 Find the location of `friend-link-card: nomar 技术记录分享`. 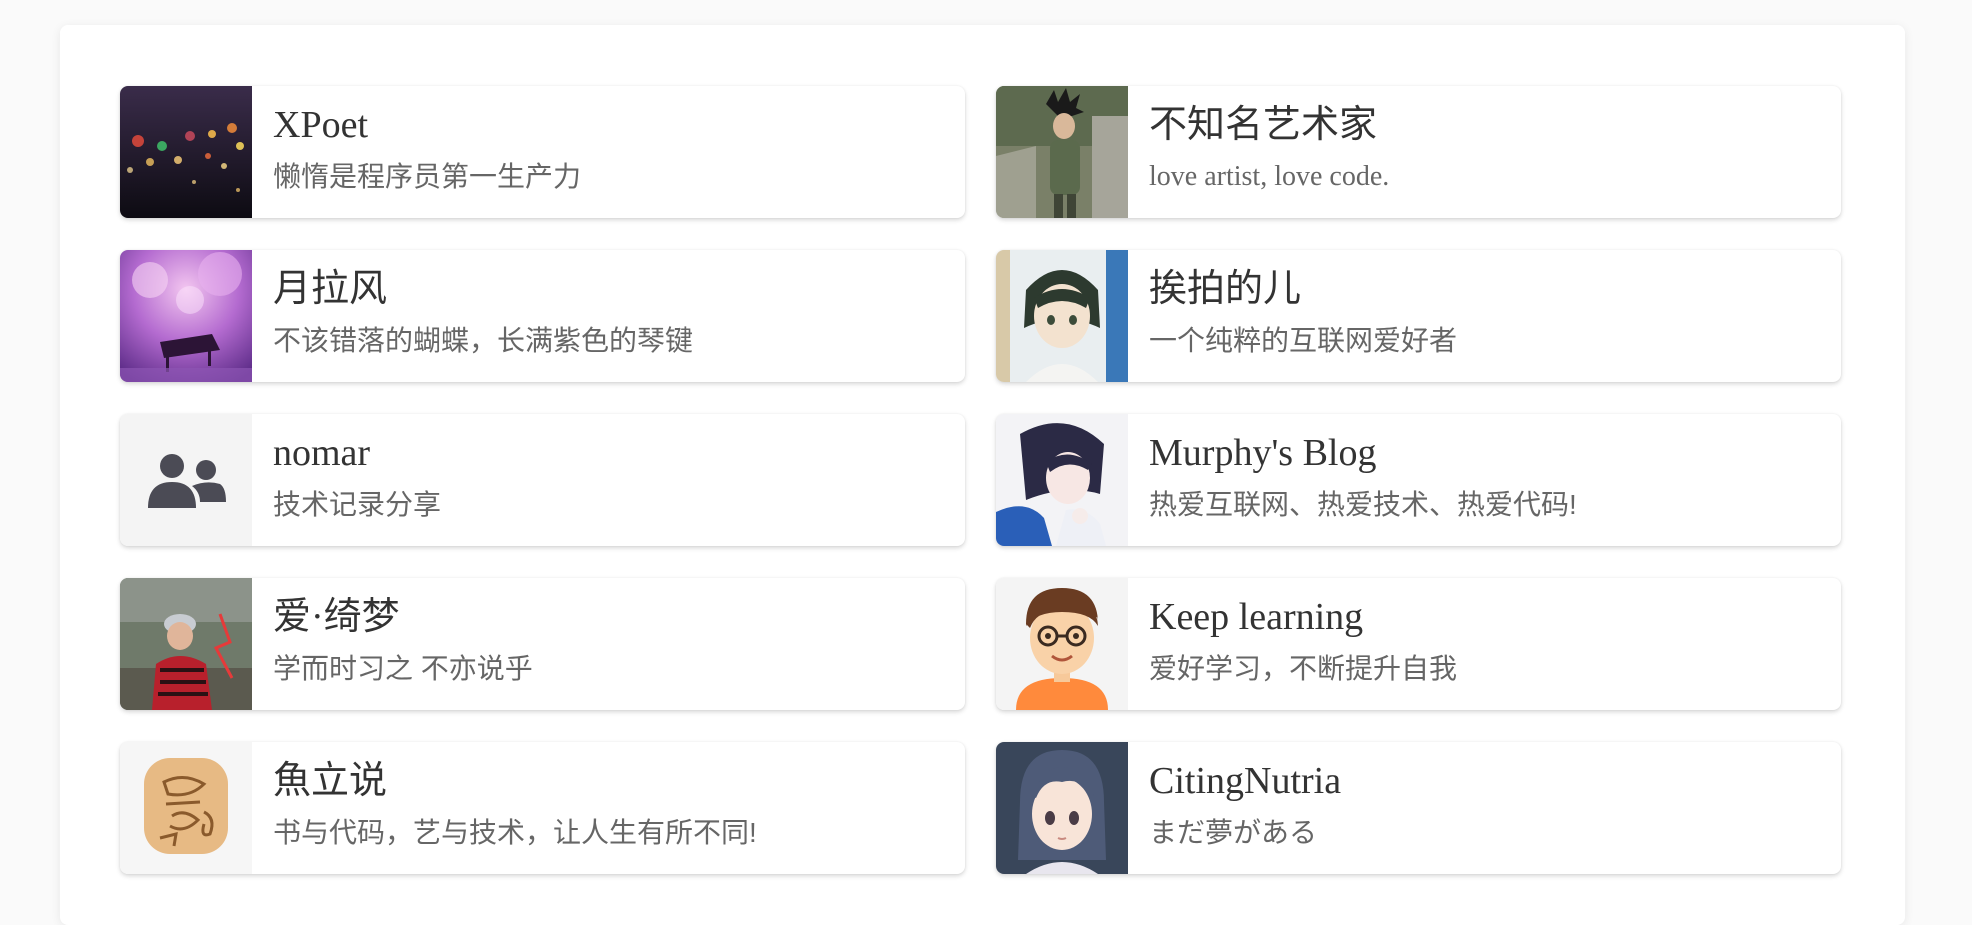

friend-link-card: nomar 技术记录分享 is located at coordinates (542, 480).